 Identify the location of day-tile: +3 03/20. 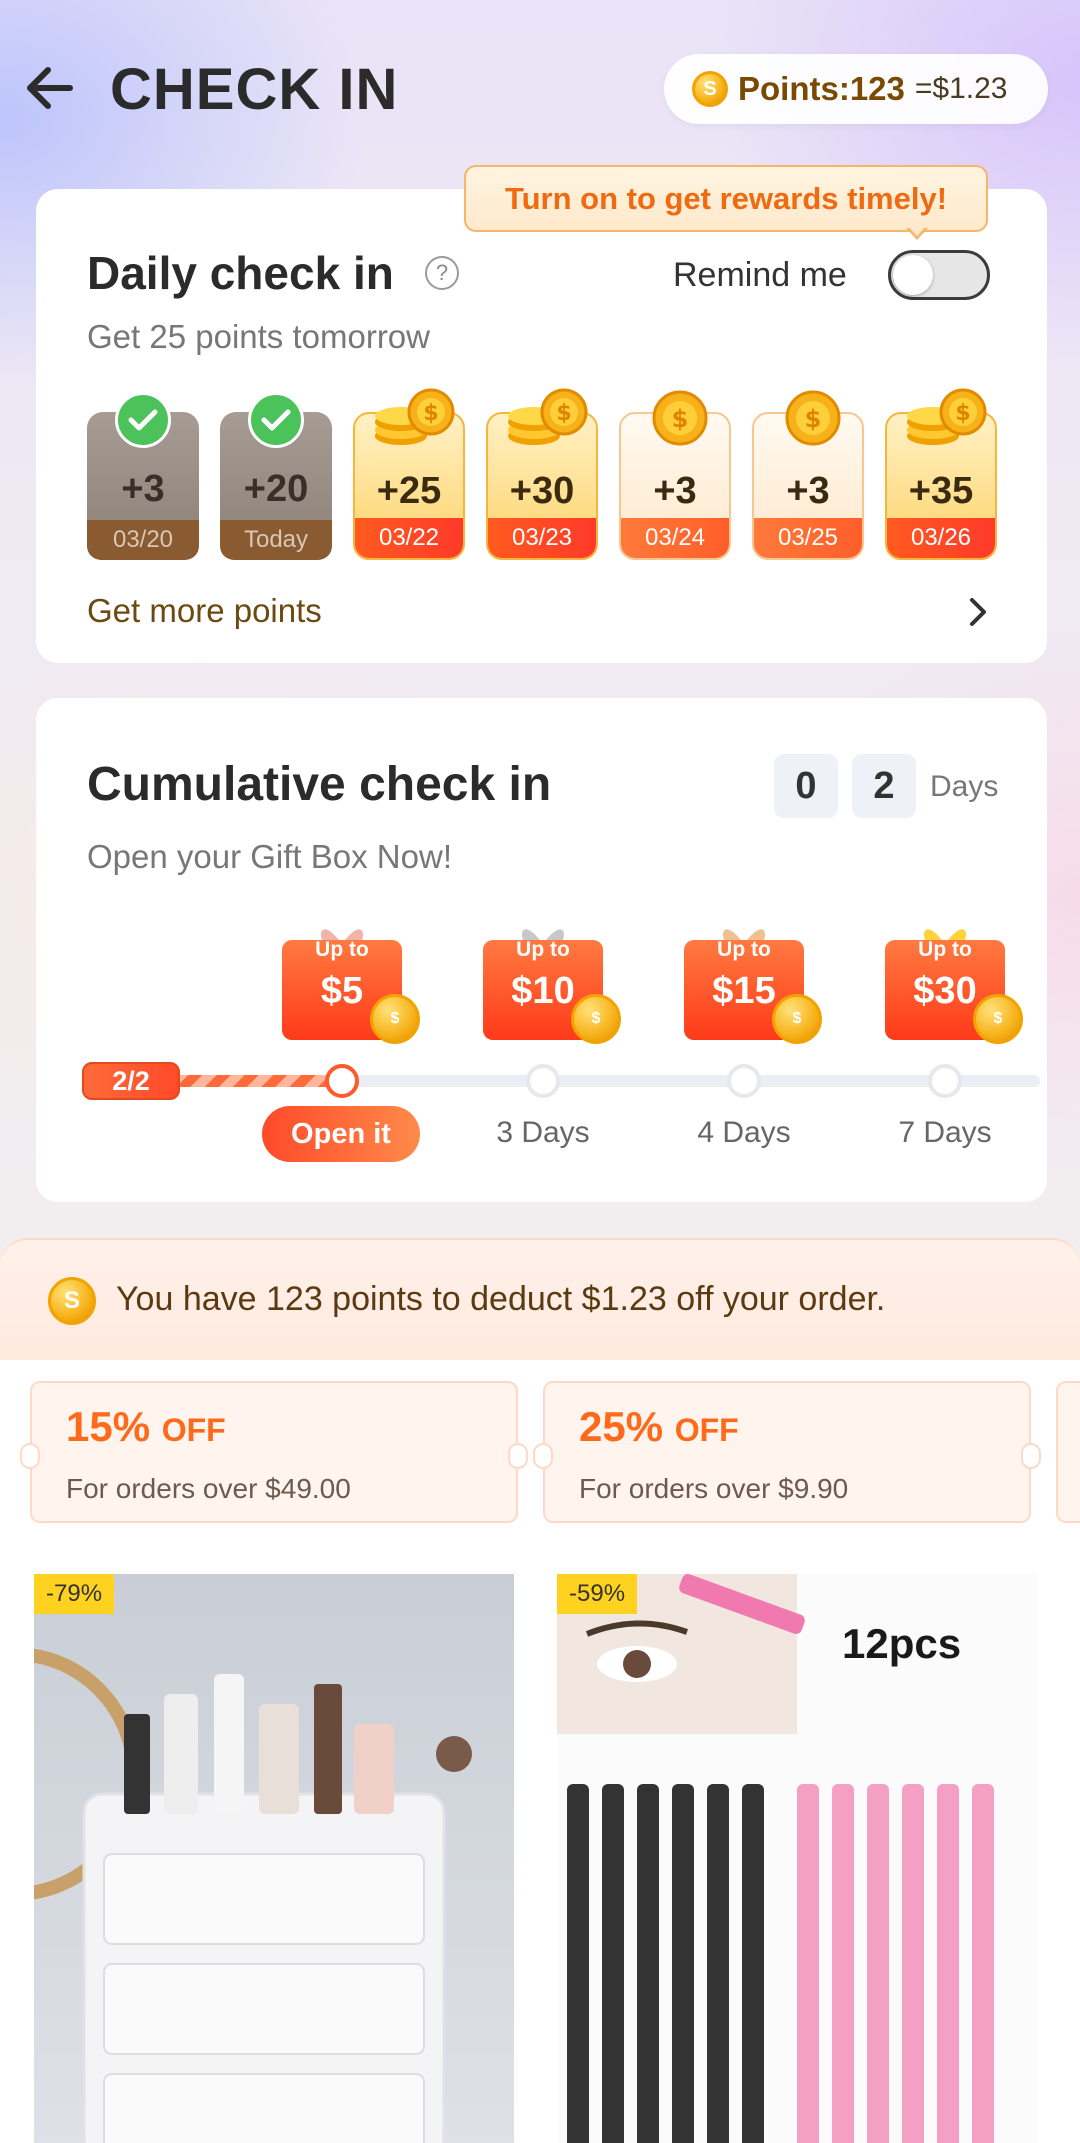
(143, 476).